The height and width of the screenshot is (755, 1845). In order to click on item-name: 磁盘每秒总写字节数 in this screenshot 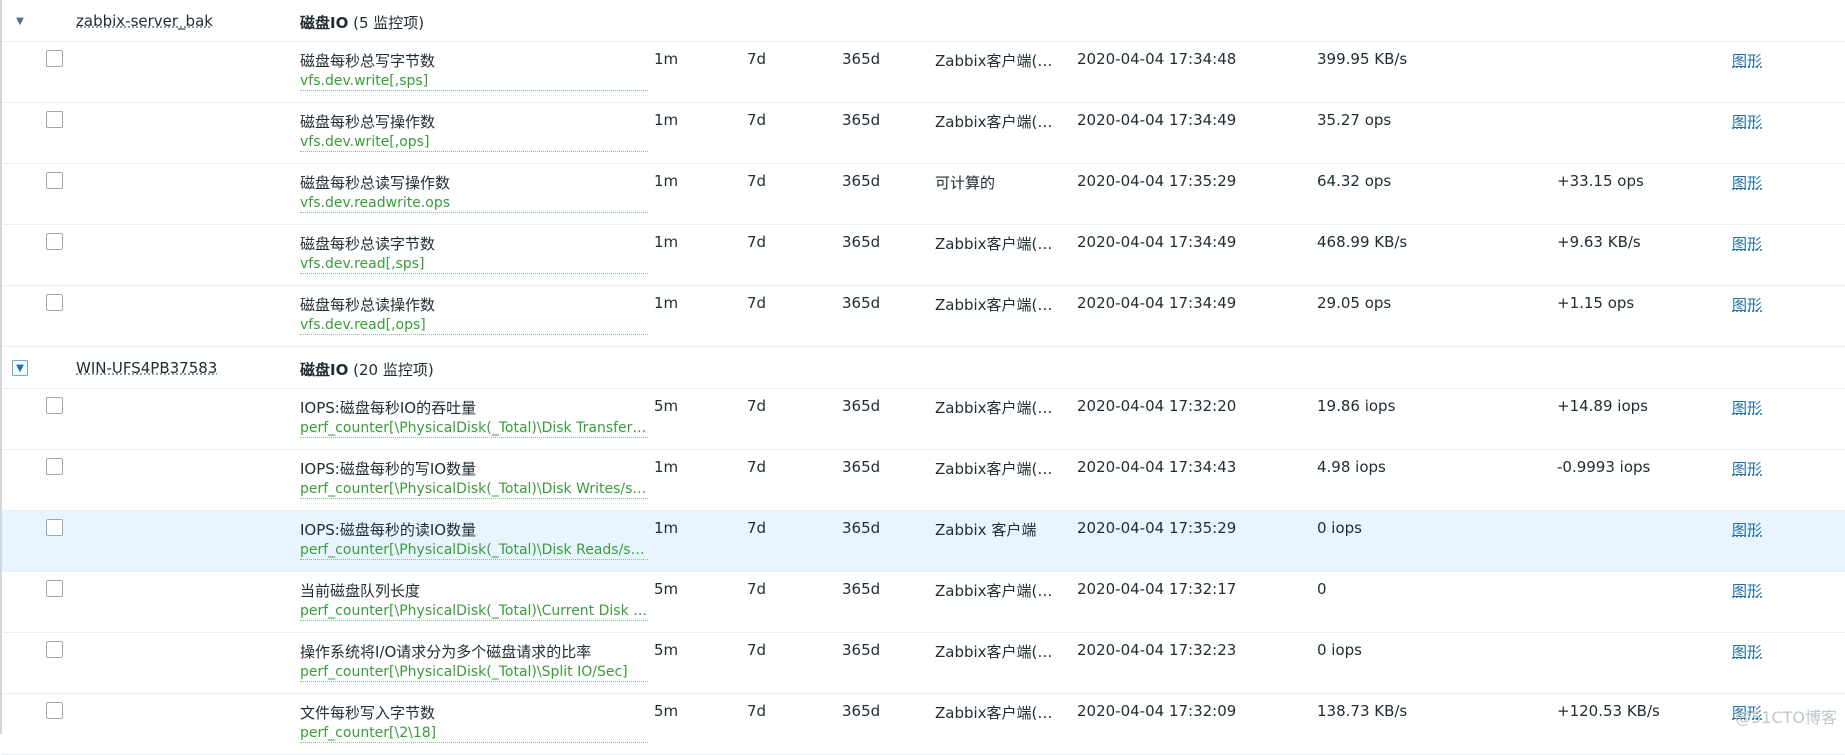, I will do `click(474, 60)`.